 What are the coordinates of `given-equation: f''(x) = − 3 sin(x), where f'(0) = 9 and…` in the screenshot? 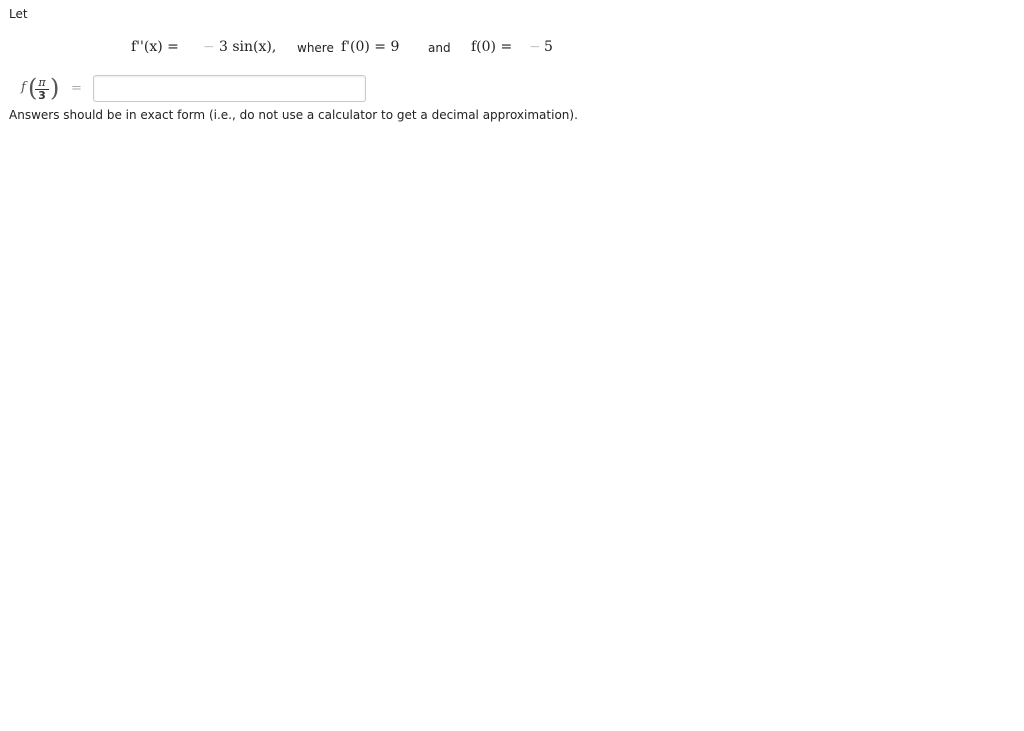 It's located at (512, 47).